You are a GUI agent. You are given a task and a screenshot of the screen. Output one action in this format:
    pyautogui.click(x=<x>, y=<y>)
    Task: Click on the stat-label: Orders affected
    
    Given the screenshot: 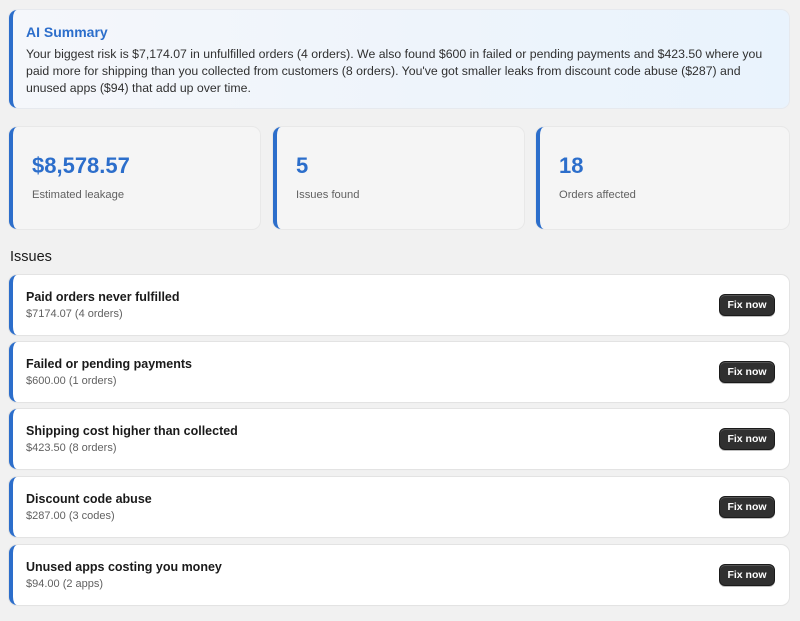 What is the action you would take?
    pyautogui.click(x=597, y=195)
    